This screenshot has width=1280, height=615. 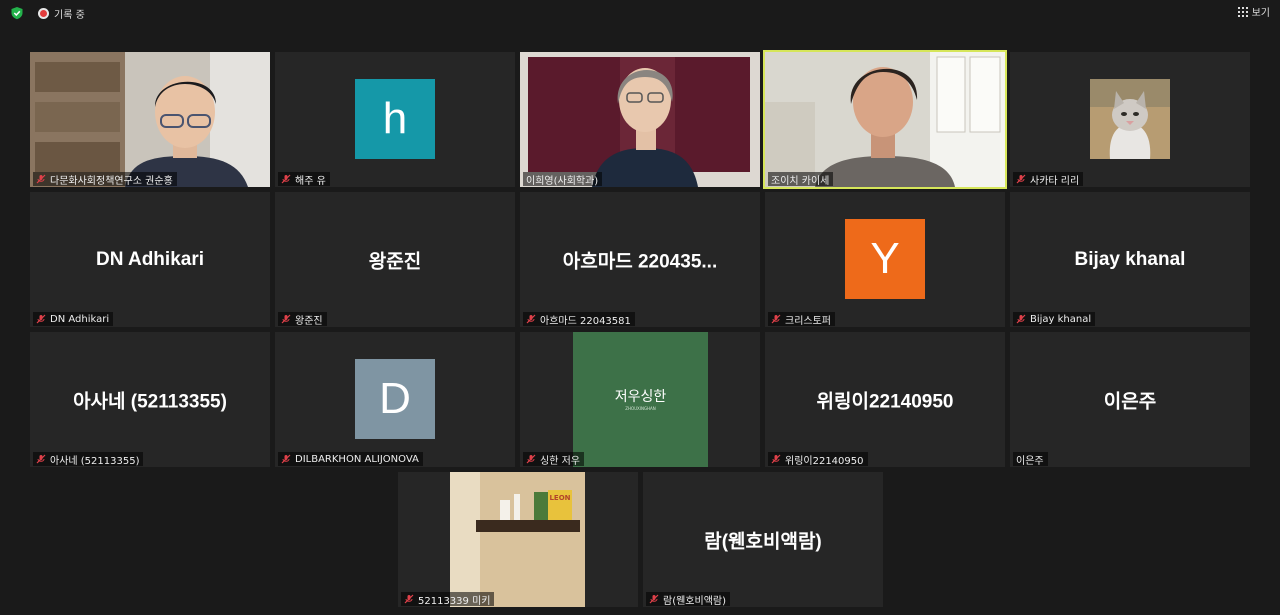 What do you see at coordinates (1260, 13) in the screenshot?
I see `view-label: 보기` at bounding box center [1260, 13].